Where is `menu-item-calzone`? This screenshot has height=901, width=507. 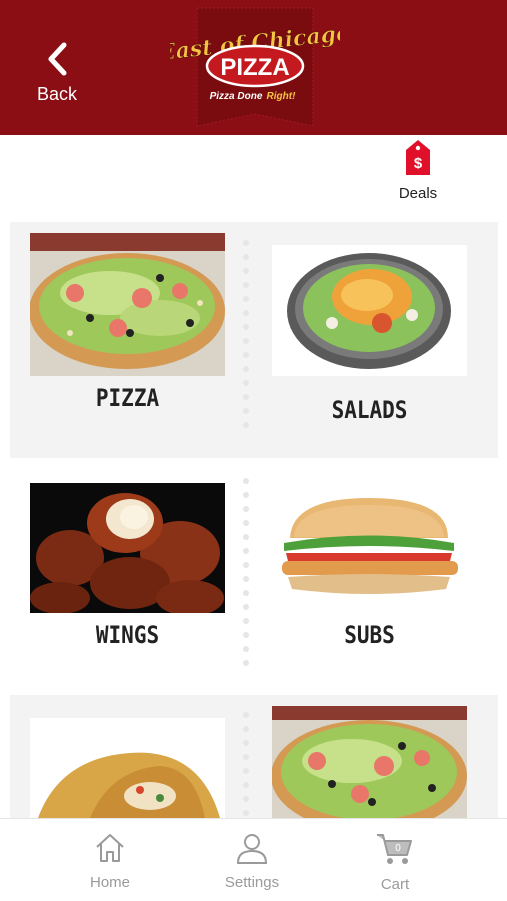
menu-item-calzone is located at coordinates (127, 773).